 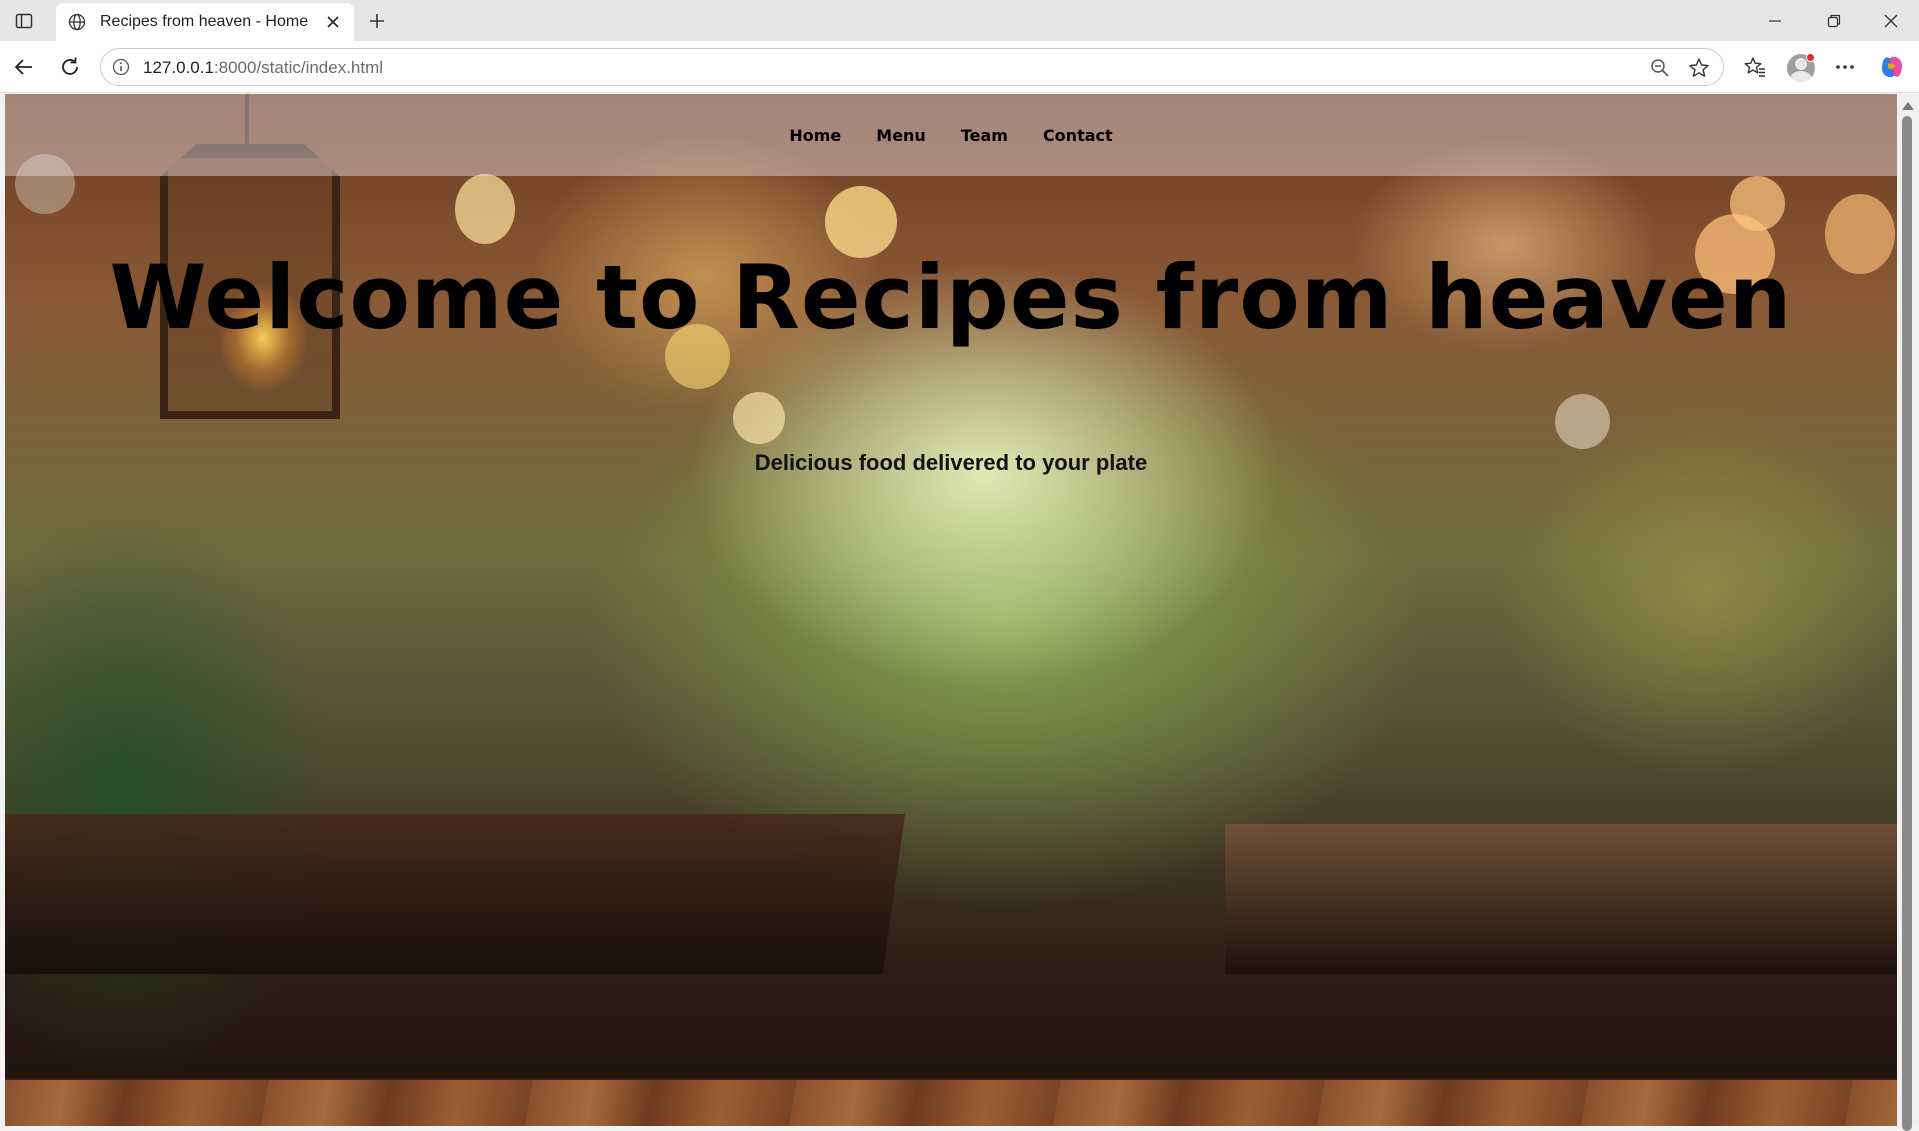 What do you see at coordinates (1810, 57) in the screenshot?
I see `notification-badge` at bounding box center [1810, 57].